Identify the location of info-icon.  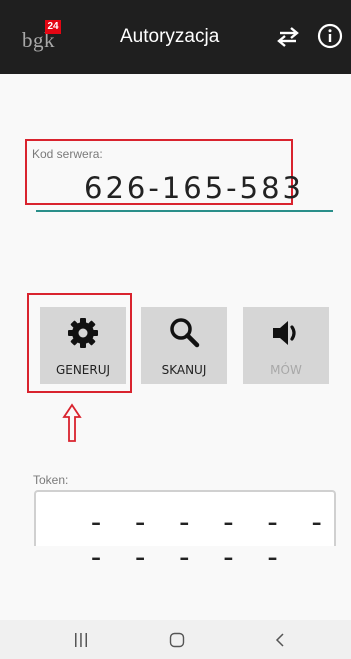
(330, 36).